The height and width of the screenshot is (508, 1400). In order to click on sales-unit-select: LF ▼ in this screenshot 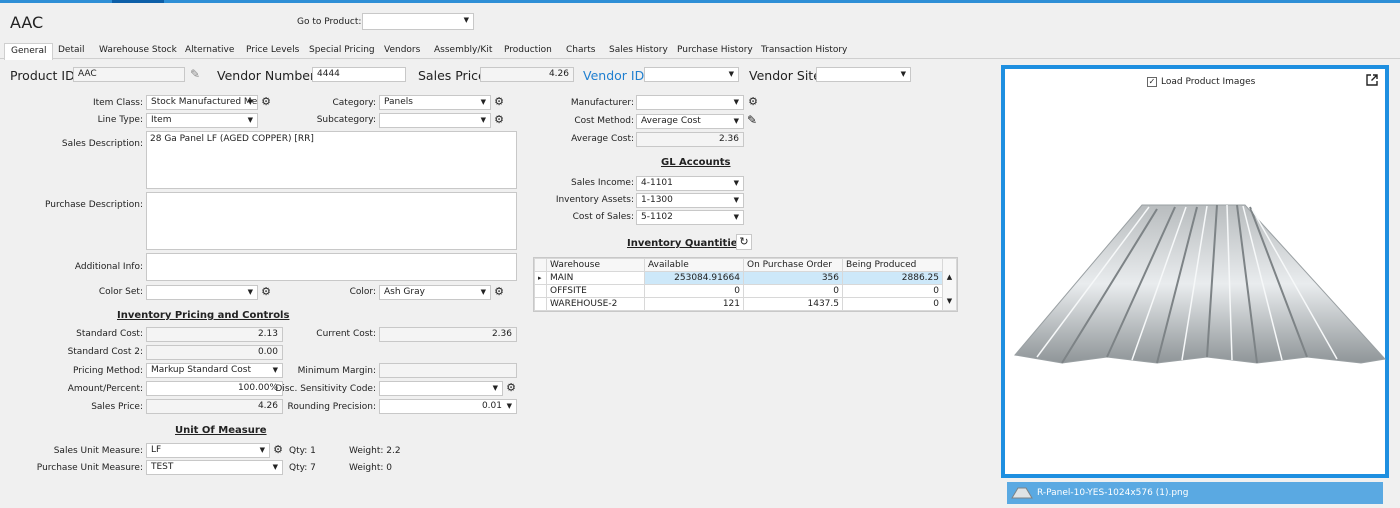, I will do `click(208, 450)`.